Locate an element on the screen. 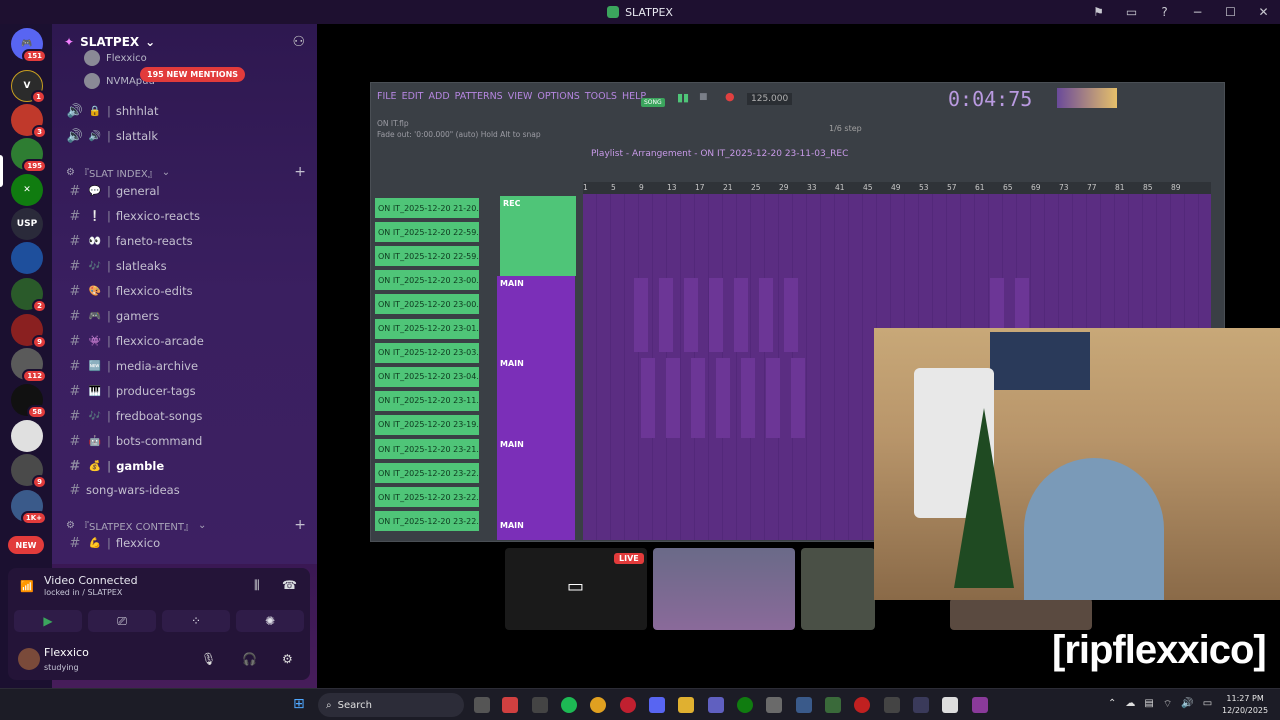 The image size is (1280, 720). server-ninja is located at coordinates (27, 436).